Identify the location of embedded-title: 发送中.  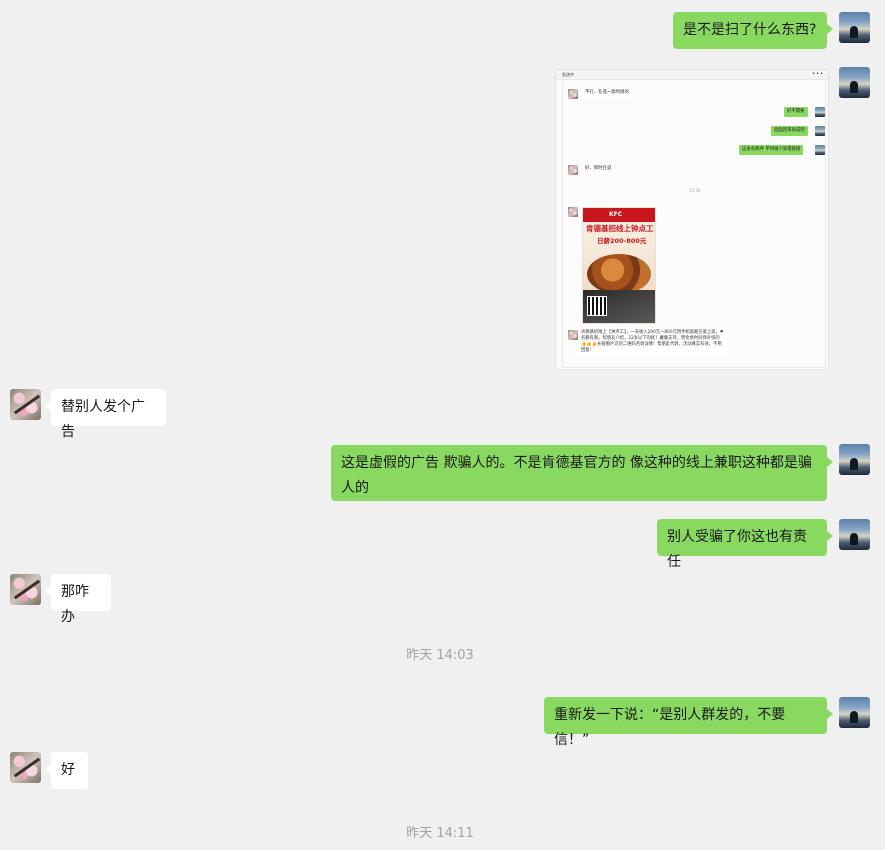
(568, 74).